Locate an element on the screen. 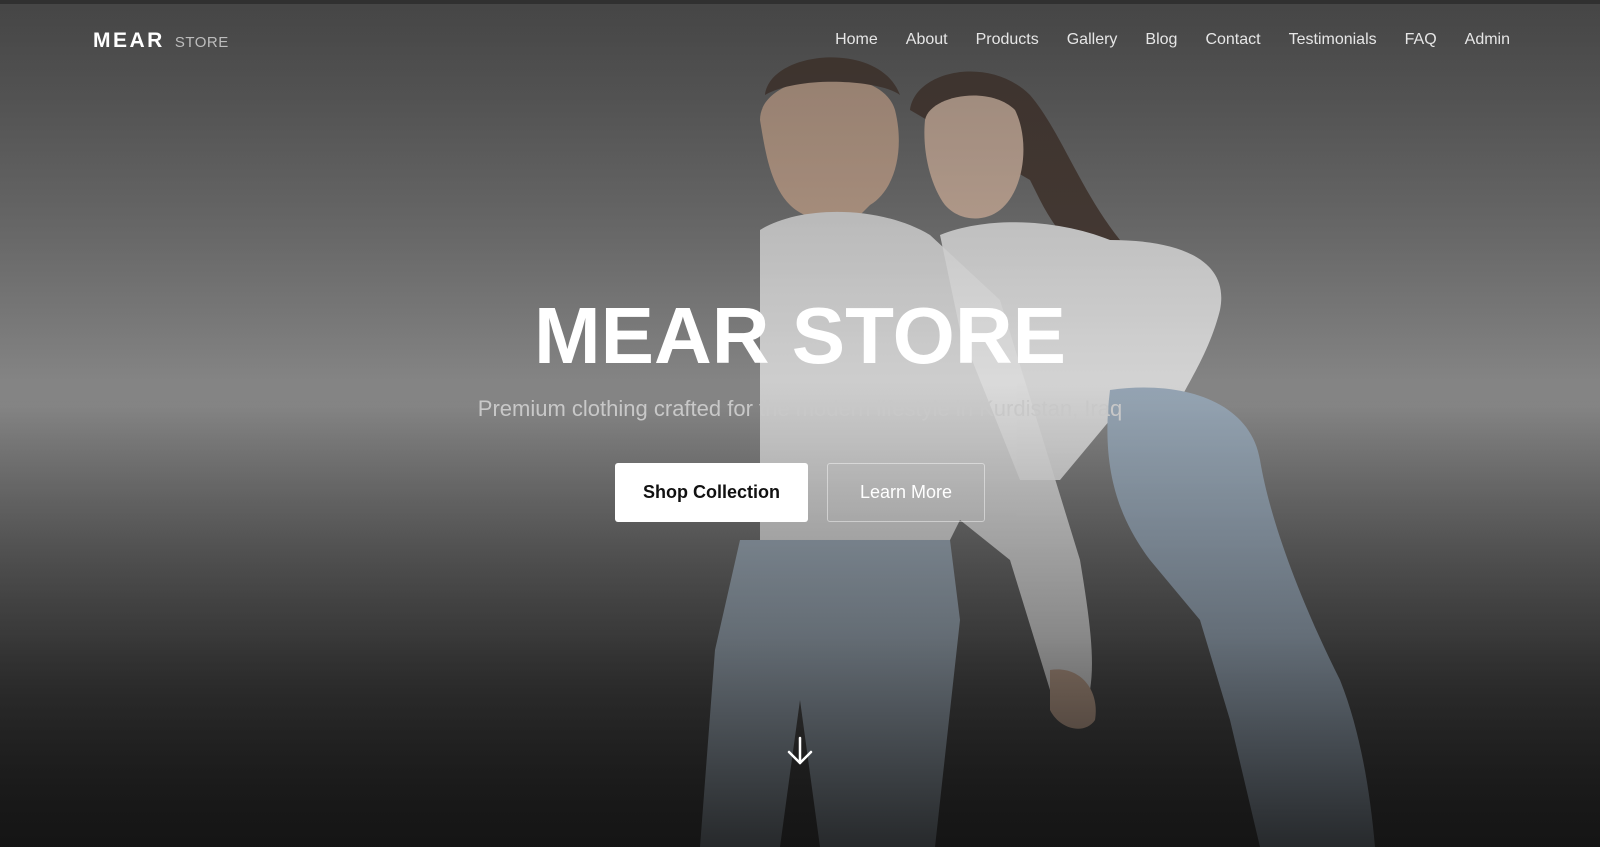 This screenshot has width=1600, height=847. arrow-down-icon is located at coordinates (800, 751).